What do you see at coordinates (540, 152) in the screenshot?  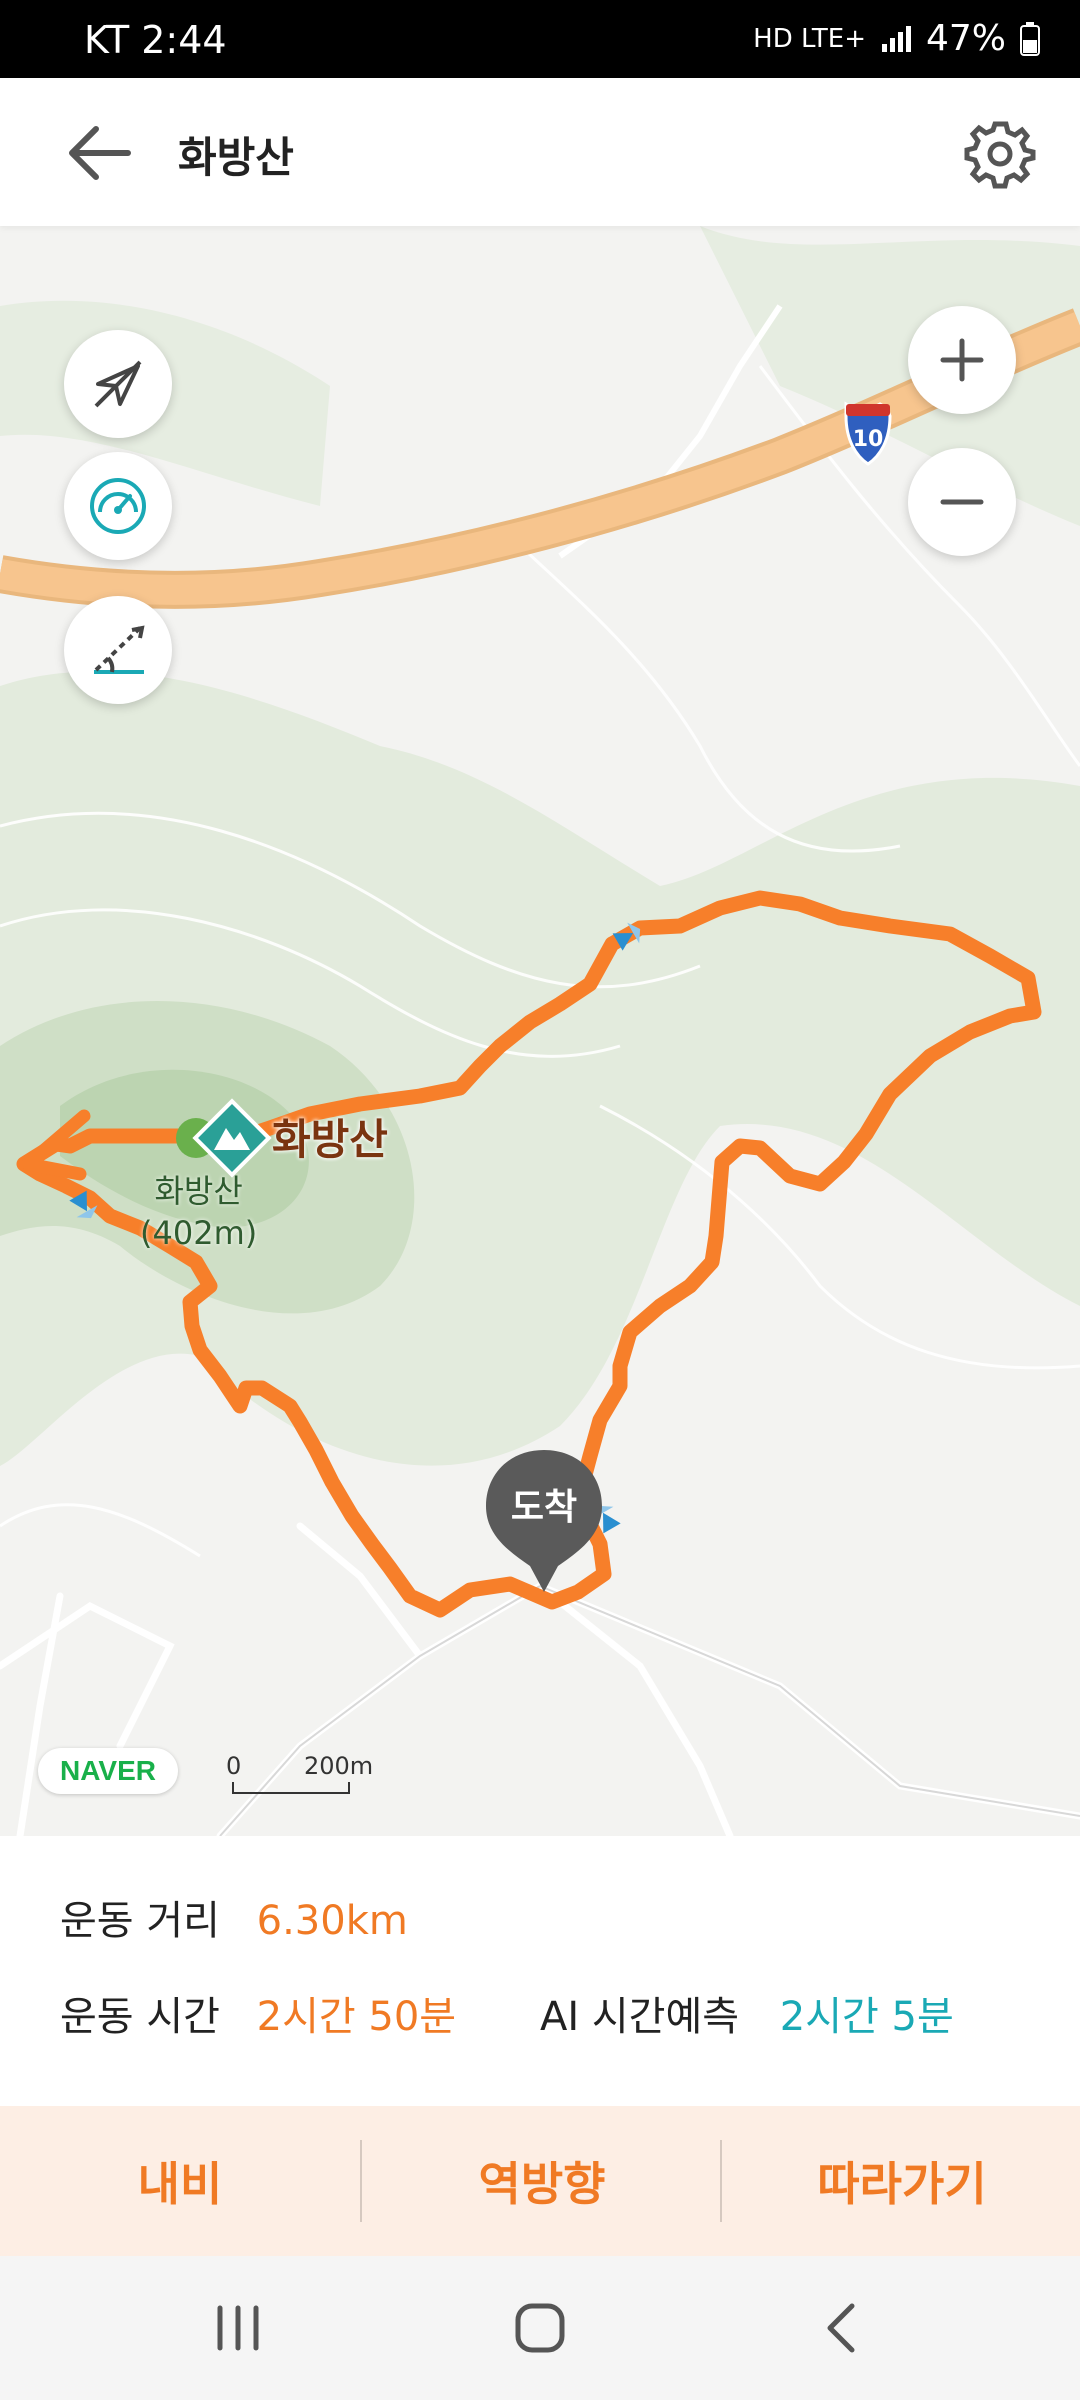 I see `app-header: 화방산` at bounding box center [540, 152].